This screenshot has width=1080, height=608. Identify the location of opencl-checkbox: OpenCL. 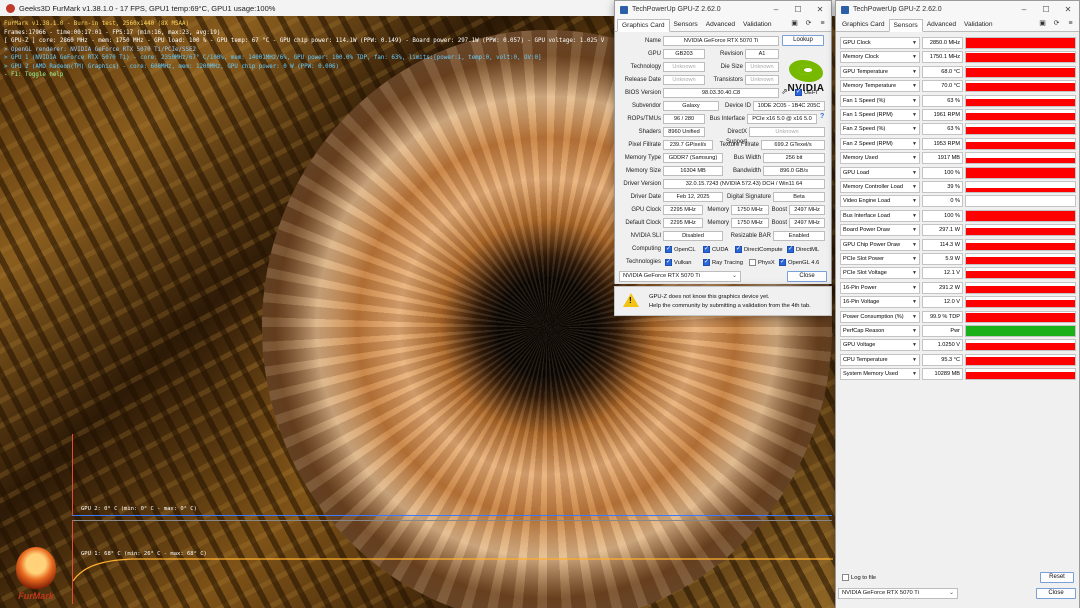
(680, 249).